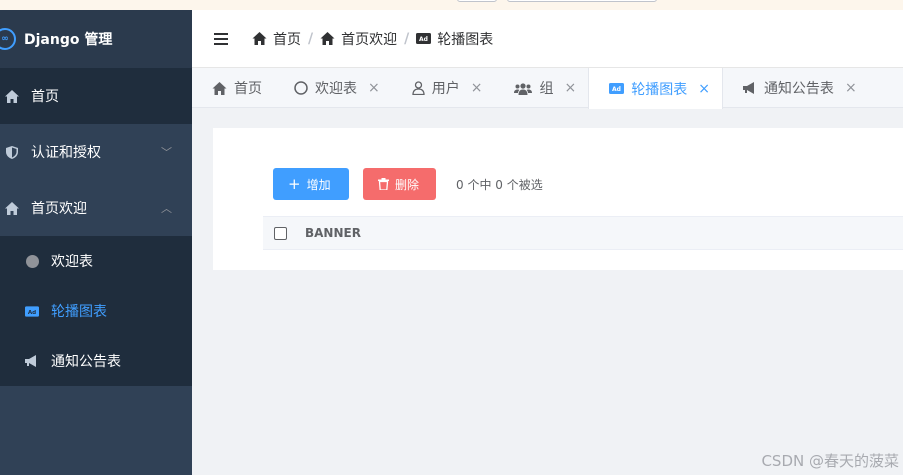 The width and height of the screenshot is (903, 475). I want to click on sidebar-item-notice-table: 通知公告表, so click(96, 361).